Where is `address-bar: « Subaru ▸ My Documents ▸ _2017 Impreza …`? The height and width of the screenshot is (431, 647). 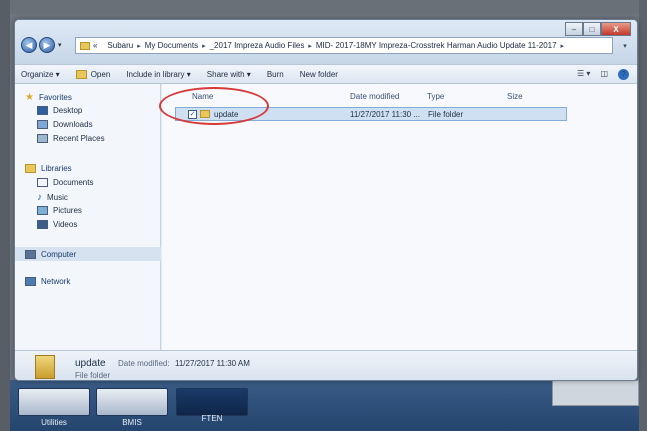 address-bar: « Subaru ▸ My Documents ▸ _2017 Impreza … is located at coordinates (344, 45).